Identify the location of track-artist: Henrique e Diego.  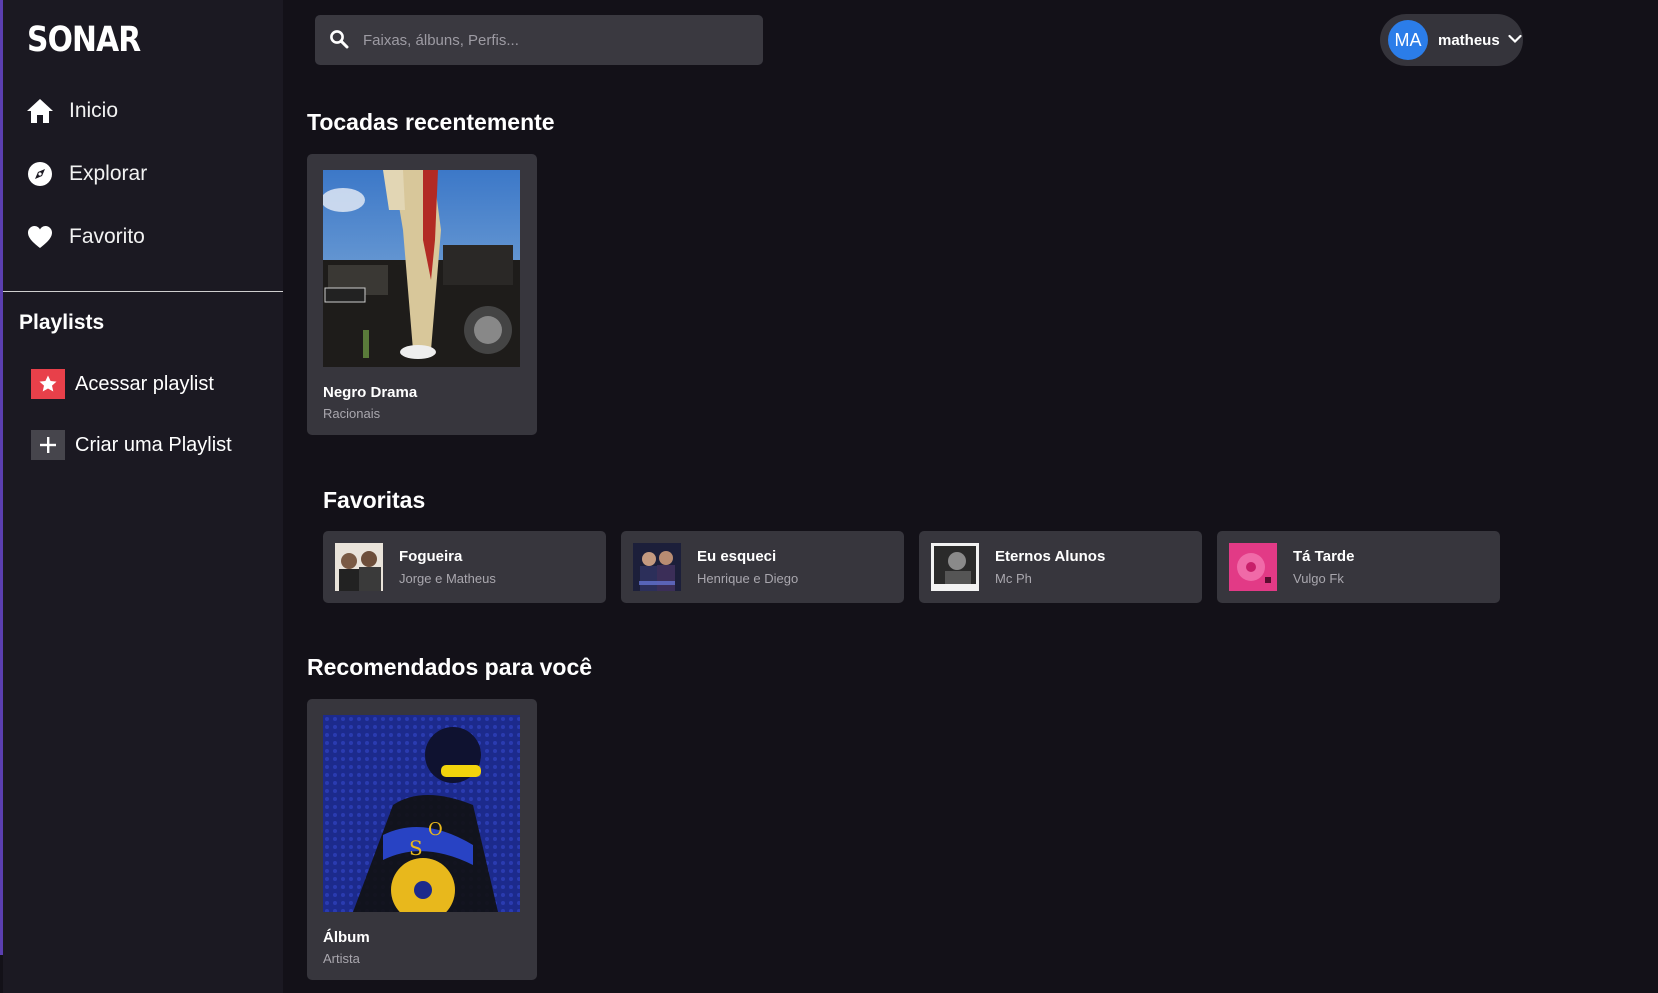
(748, 578).